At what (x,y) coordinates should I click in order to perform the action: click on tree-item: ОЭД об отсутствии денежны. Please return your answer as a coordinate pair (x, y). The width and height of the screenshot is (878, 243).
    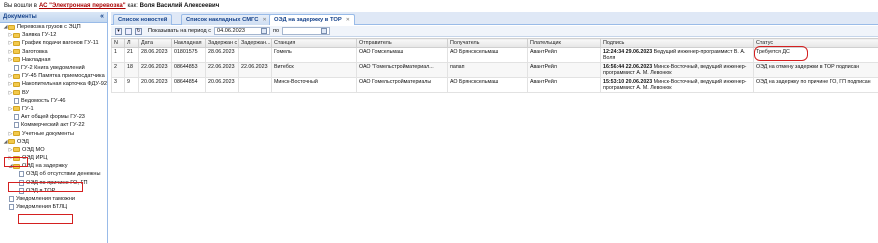
    Looking at the image, I should click on (53, 174).